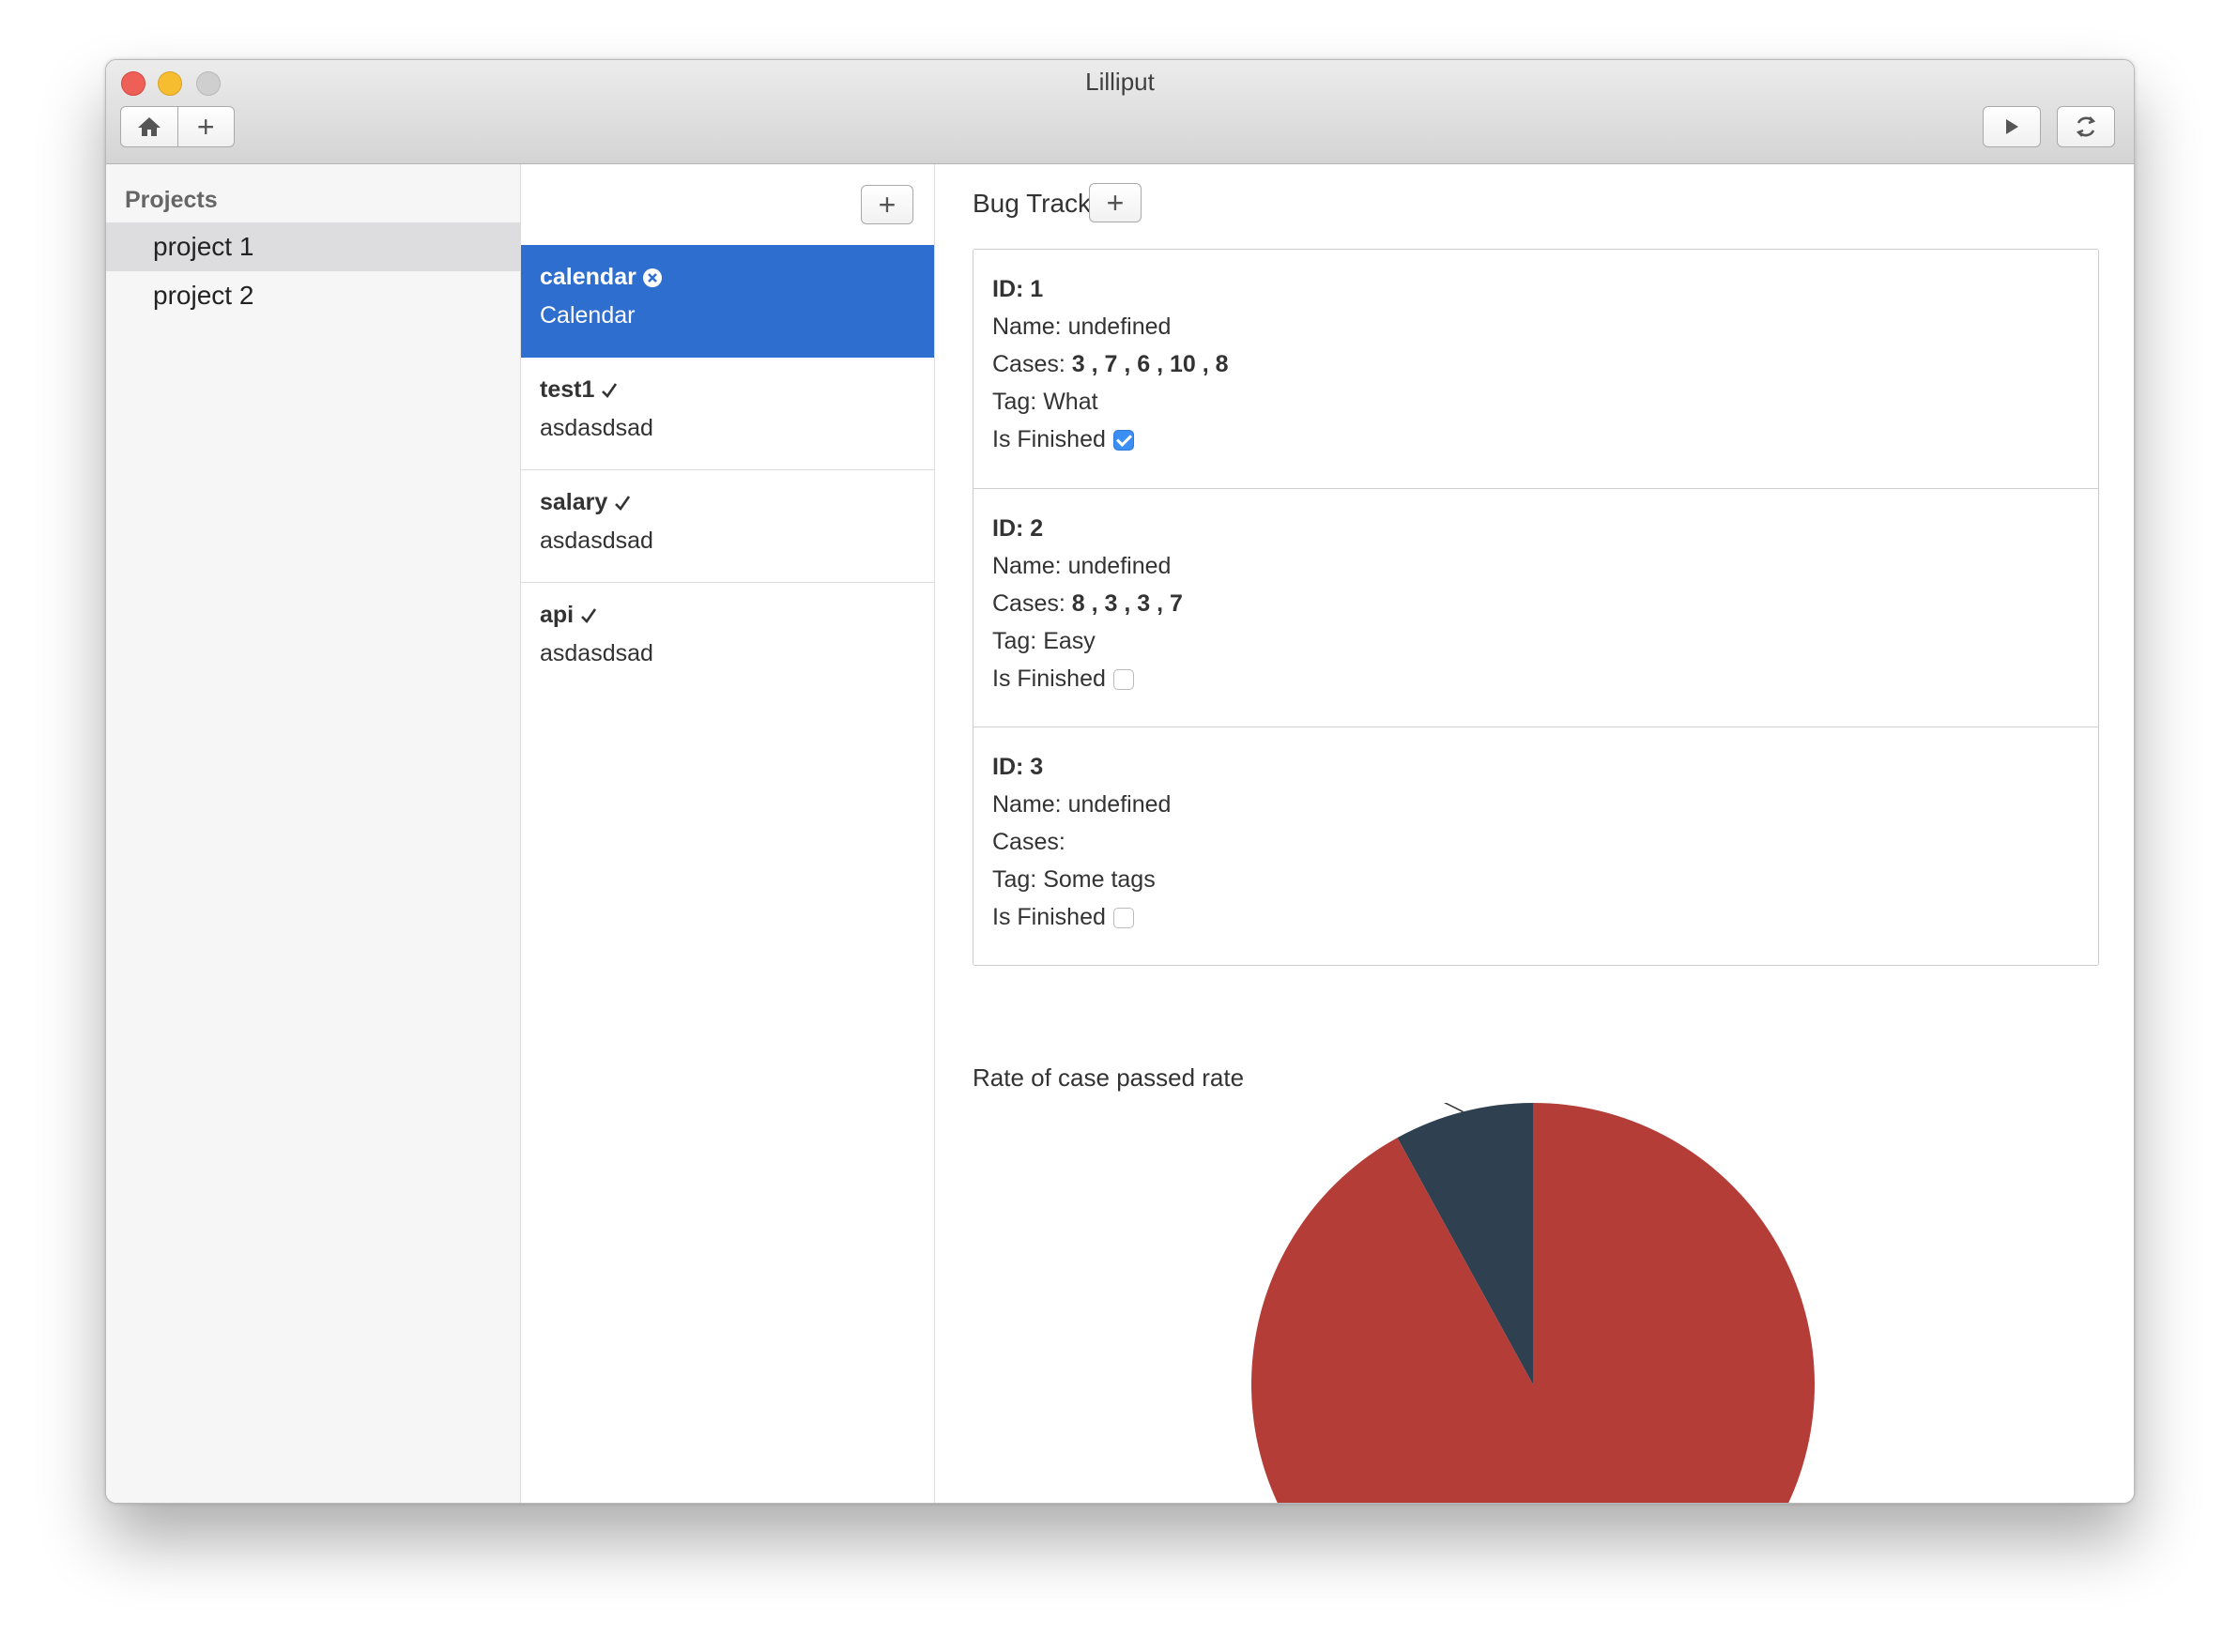 The width and height of the screenshot is (2238, 1652). Describe the element at coordinates (313, 246) in the screenshot. I see `sidebar-item-project-1: project 1` at that location.